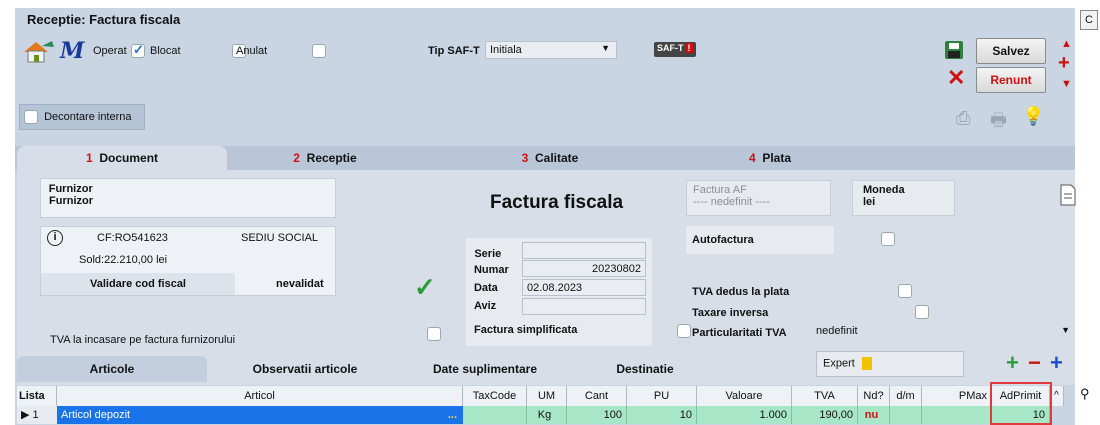 Image resolution: width=1100 pixels, height=425 pixels. Describe the element at coordinates (488, 254) in the screenshot. I see `serie-text: Serie` at that location.